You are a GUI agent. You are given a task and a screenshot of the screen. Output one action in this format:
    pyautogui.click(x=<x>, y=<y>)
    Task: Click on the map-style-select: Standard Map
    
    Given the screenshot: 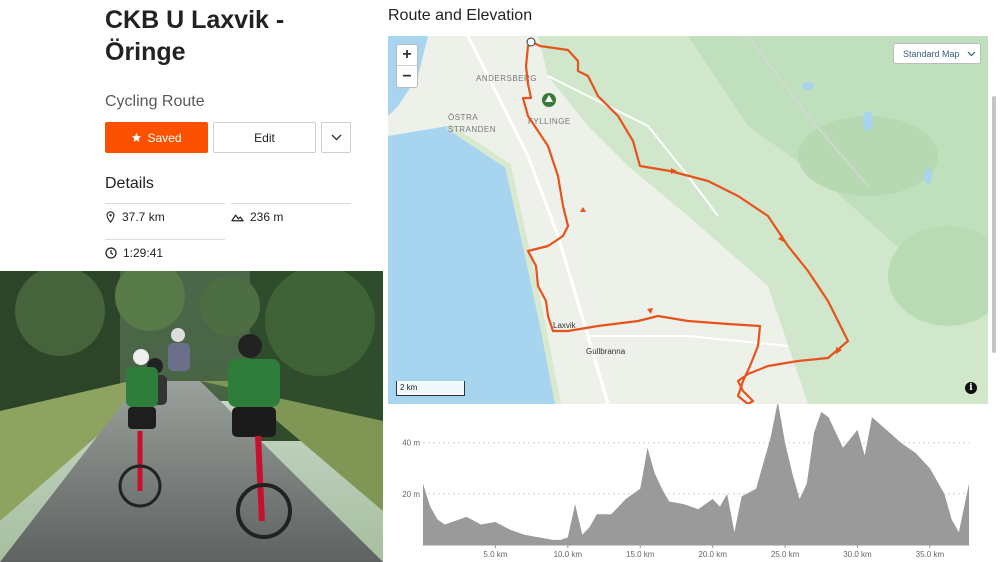 What is the action you would take?
    pyautogui.click(x=937, y=53)
    